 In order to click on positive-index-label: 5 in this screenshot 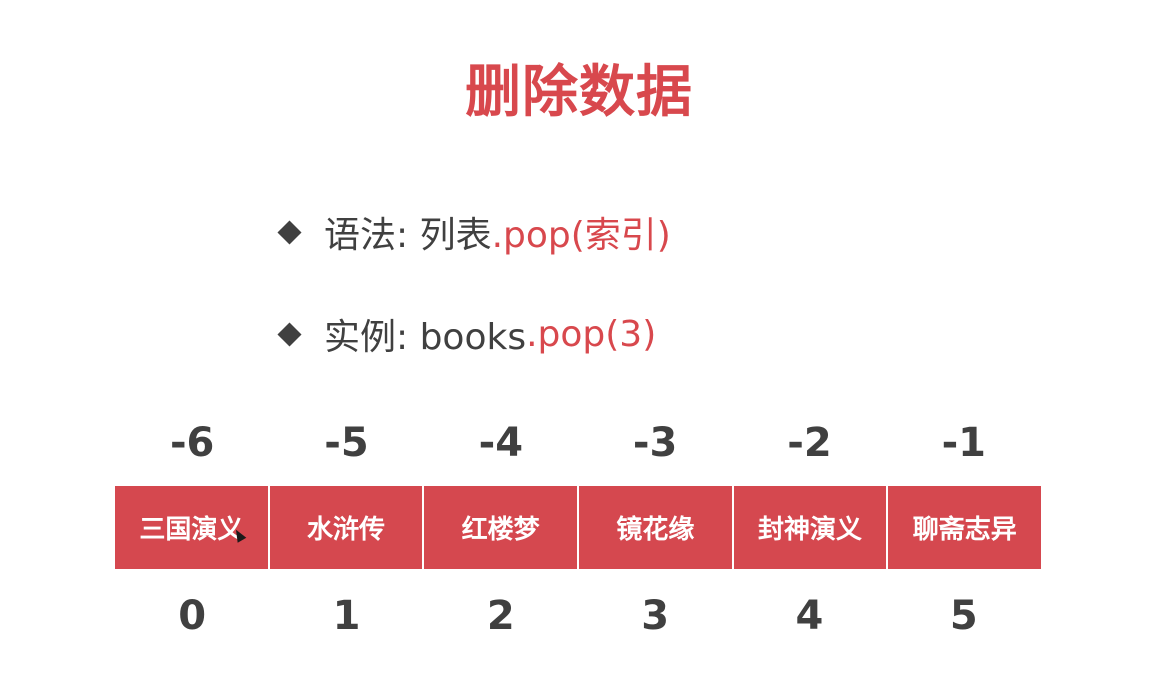, I will do `click(963, 616)`.